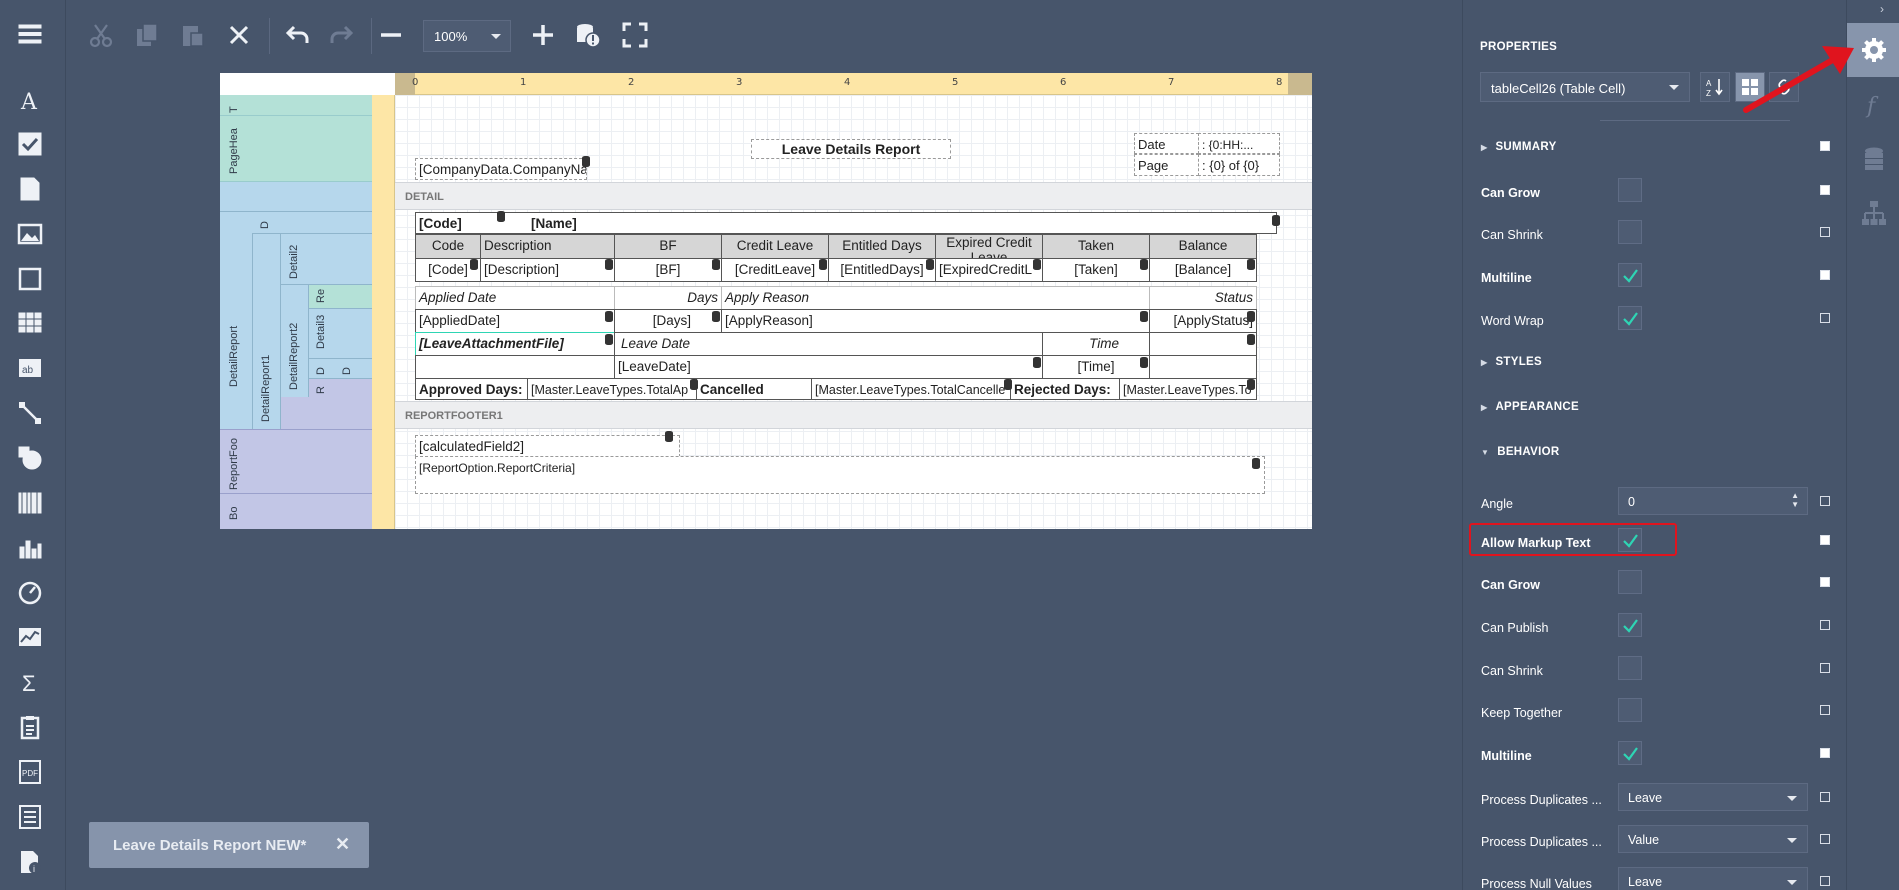  Describe the element at coordinates (296, 461) in the screenshot. I see `band-report-footer: ReportFoo` at that location.